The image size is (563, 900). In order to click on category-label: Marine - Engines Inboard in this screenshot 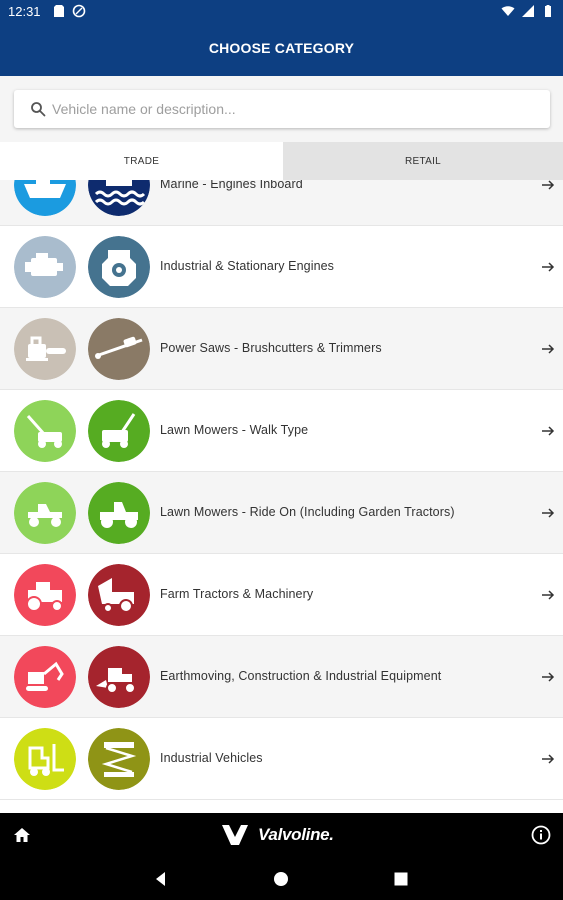, I will do `click(231, 185)`.